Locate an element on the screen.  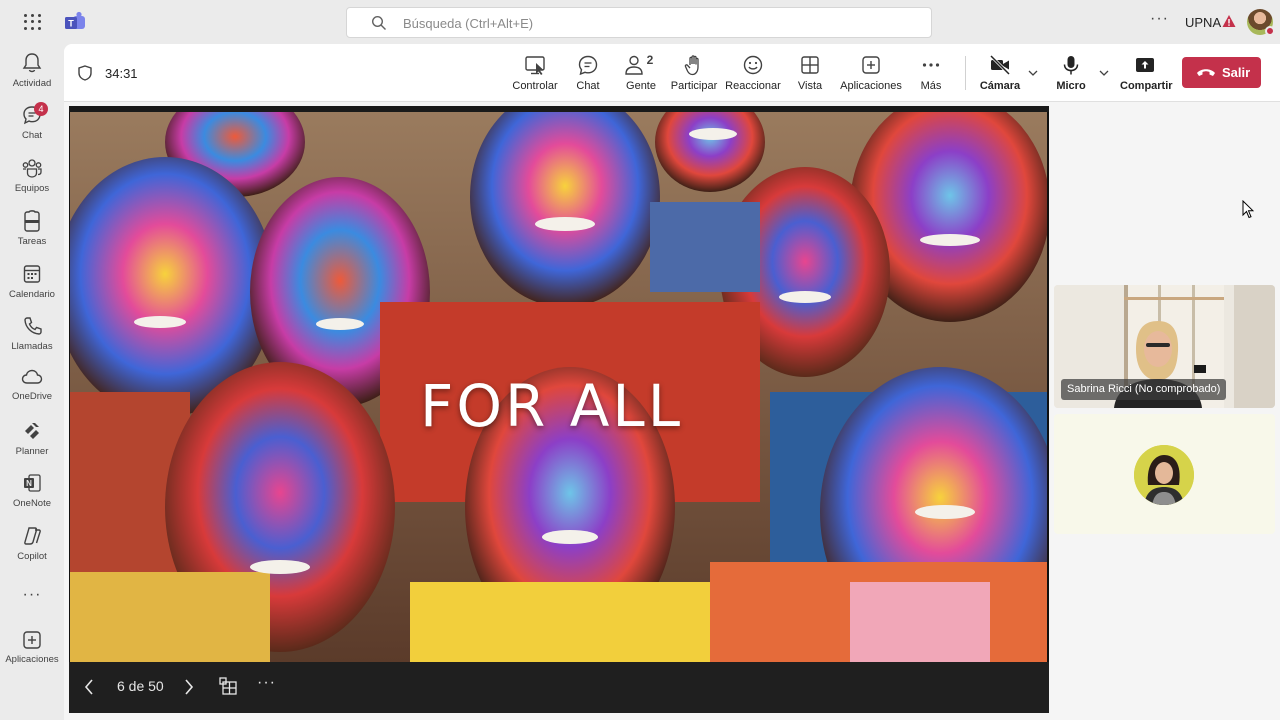
search-box: Búsqueda (Ctrl+Alt+E) is located at coordinates (639, 22).